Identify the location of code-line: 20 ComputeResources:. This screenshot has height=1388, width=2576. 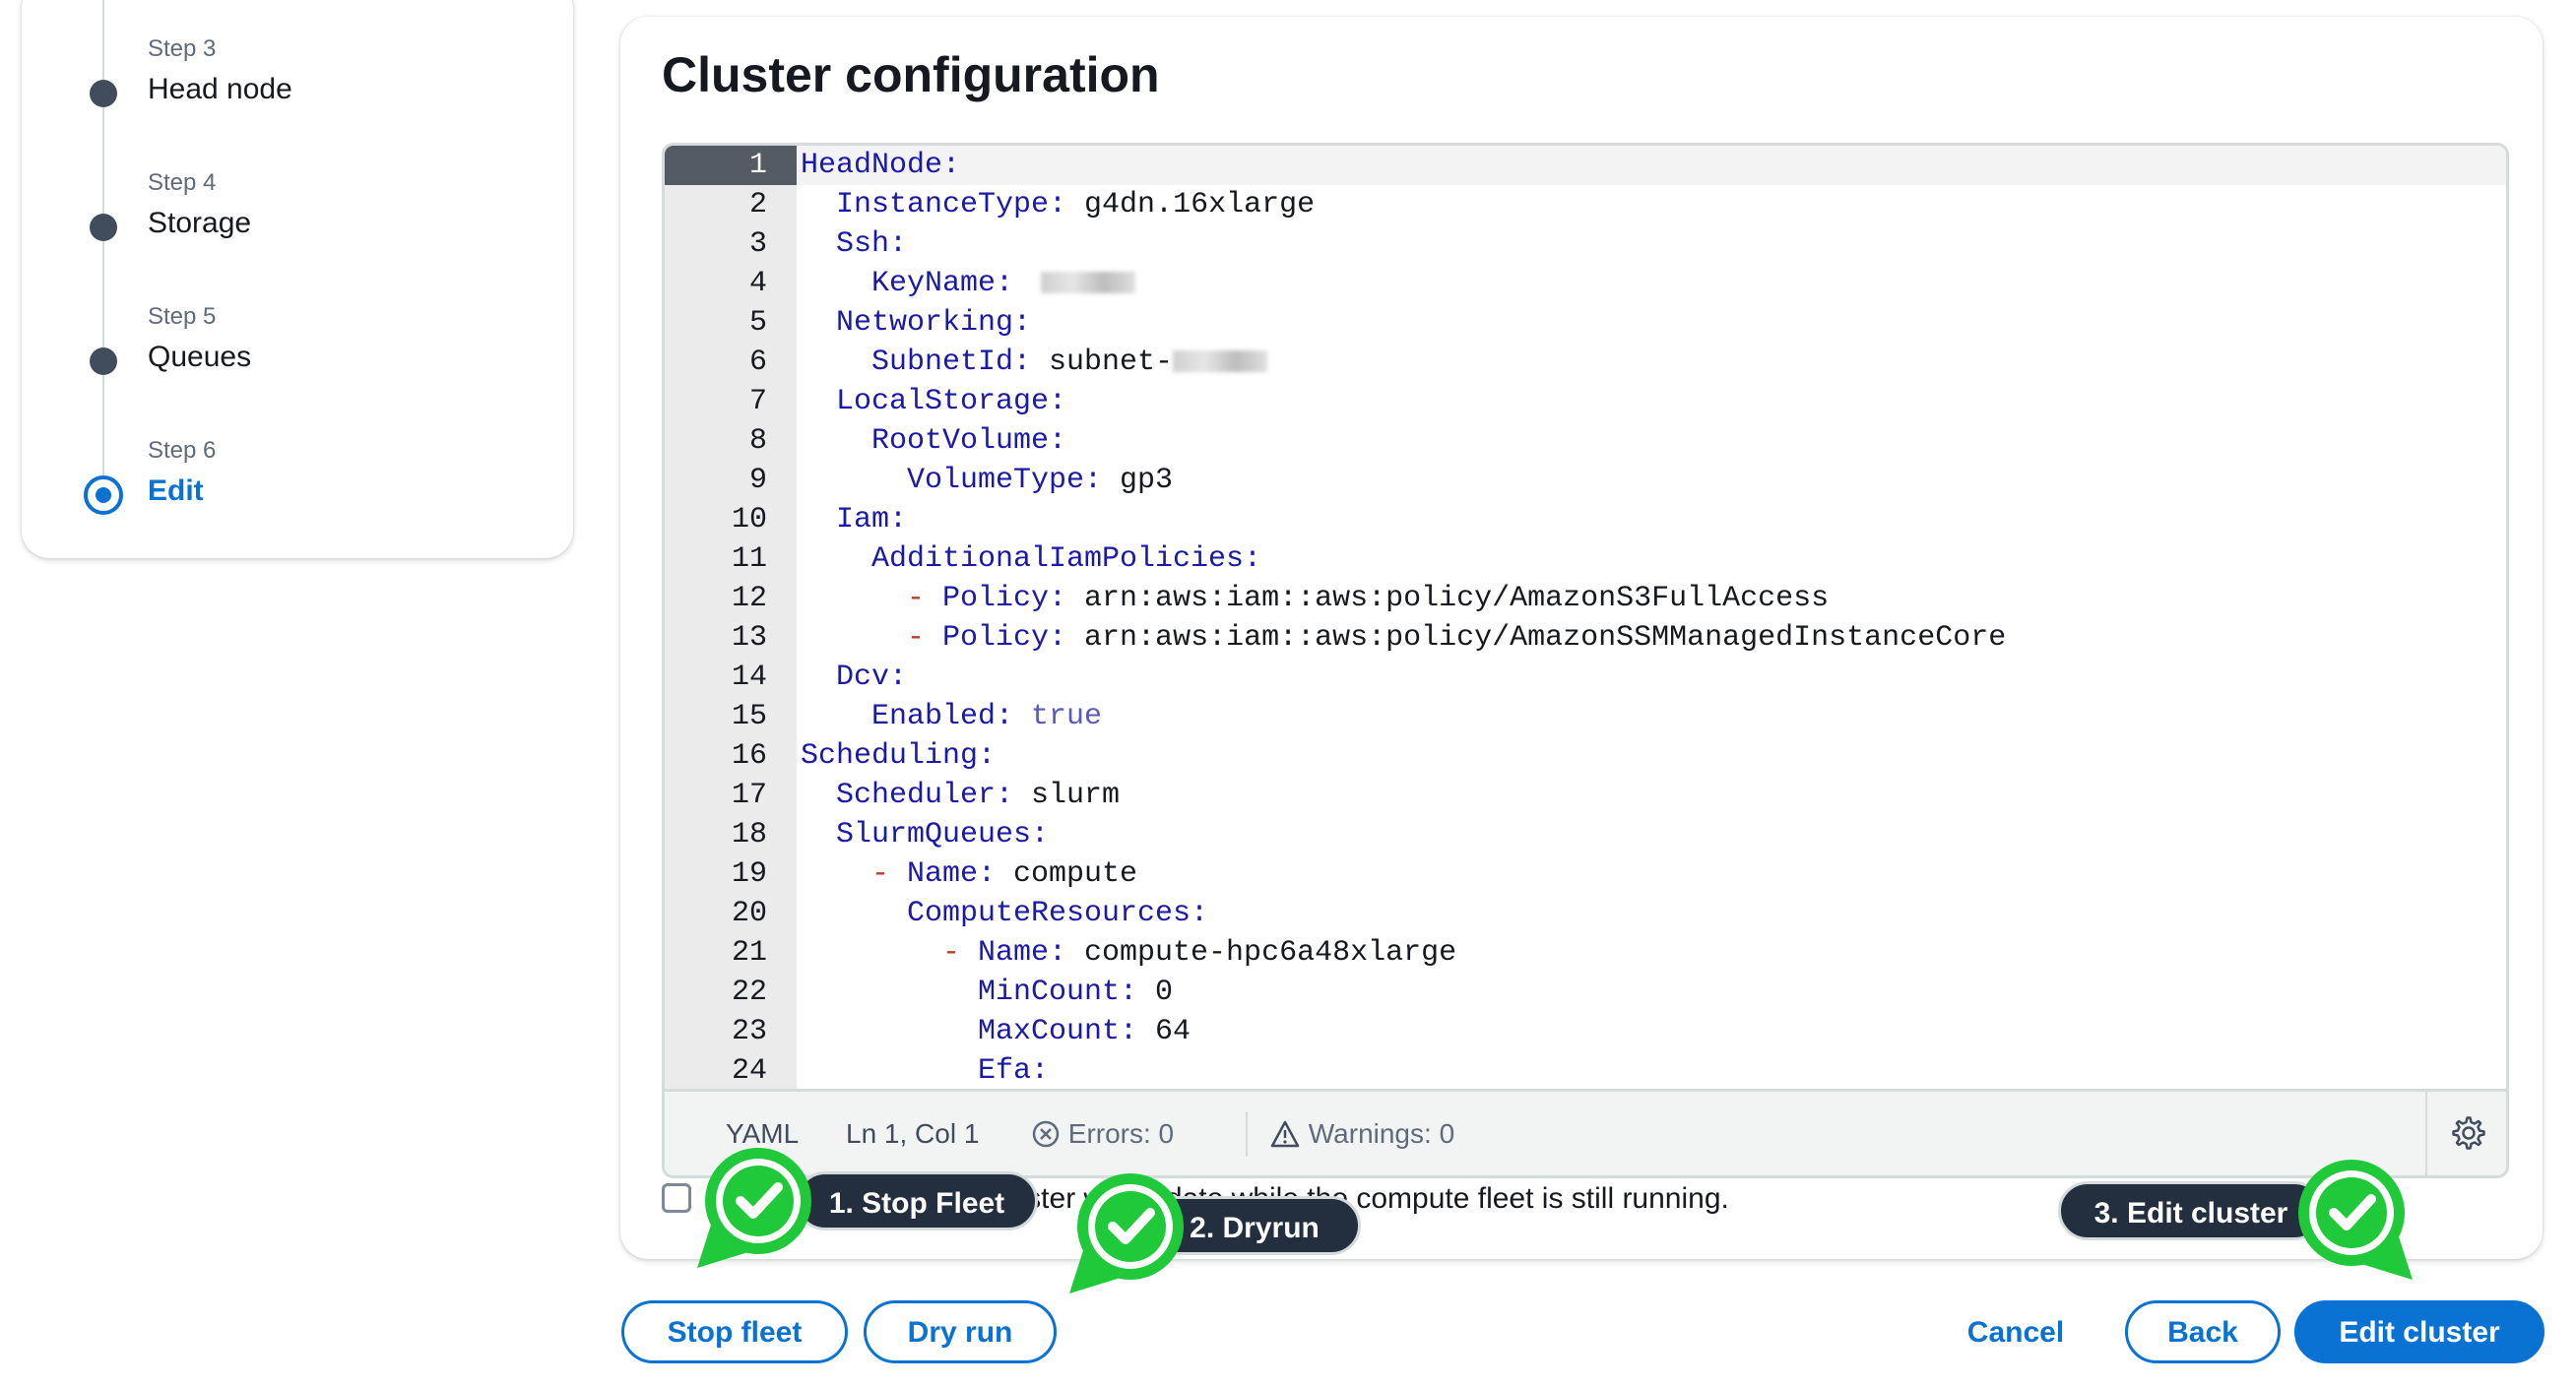
(1585, 913).